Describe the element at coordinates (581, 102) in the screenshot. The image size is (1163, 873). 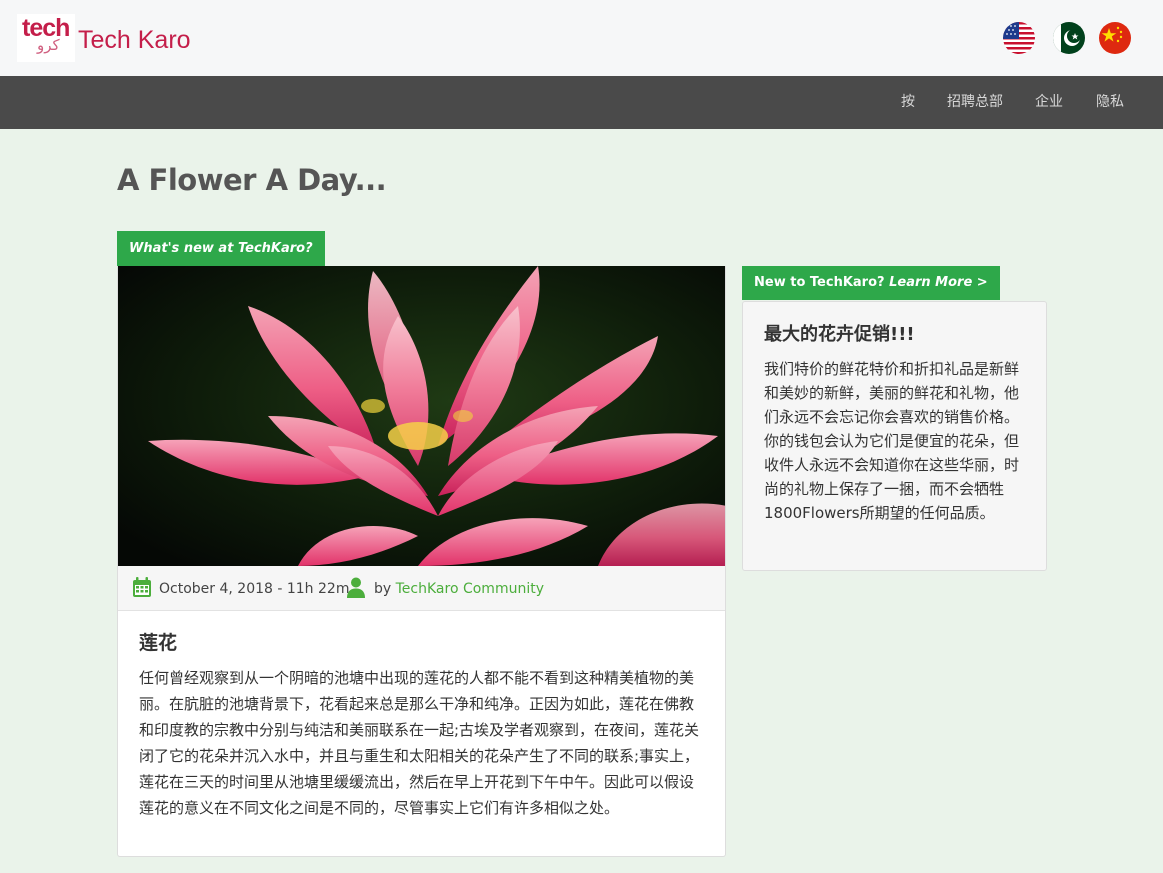
I see `main-navbar: 按 招聘总部 企业 隐私` at that location.